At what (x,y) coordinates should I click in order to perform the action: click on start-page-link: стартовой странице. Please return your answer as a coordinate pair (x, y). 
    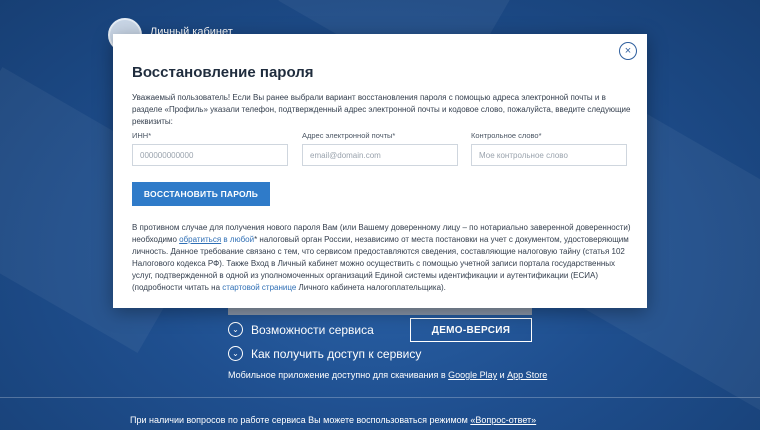
    Looking at the image, I should click on (259, 287).